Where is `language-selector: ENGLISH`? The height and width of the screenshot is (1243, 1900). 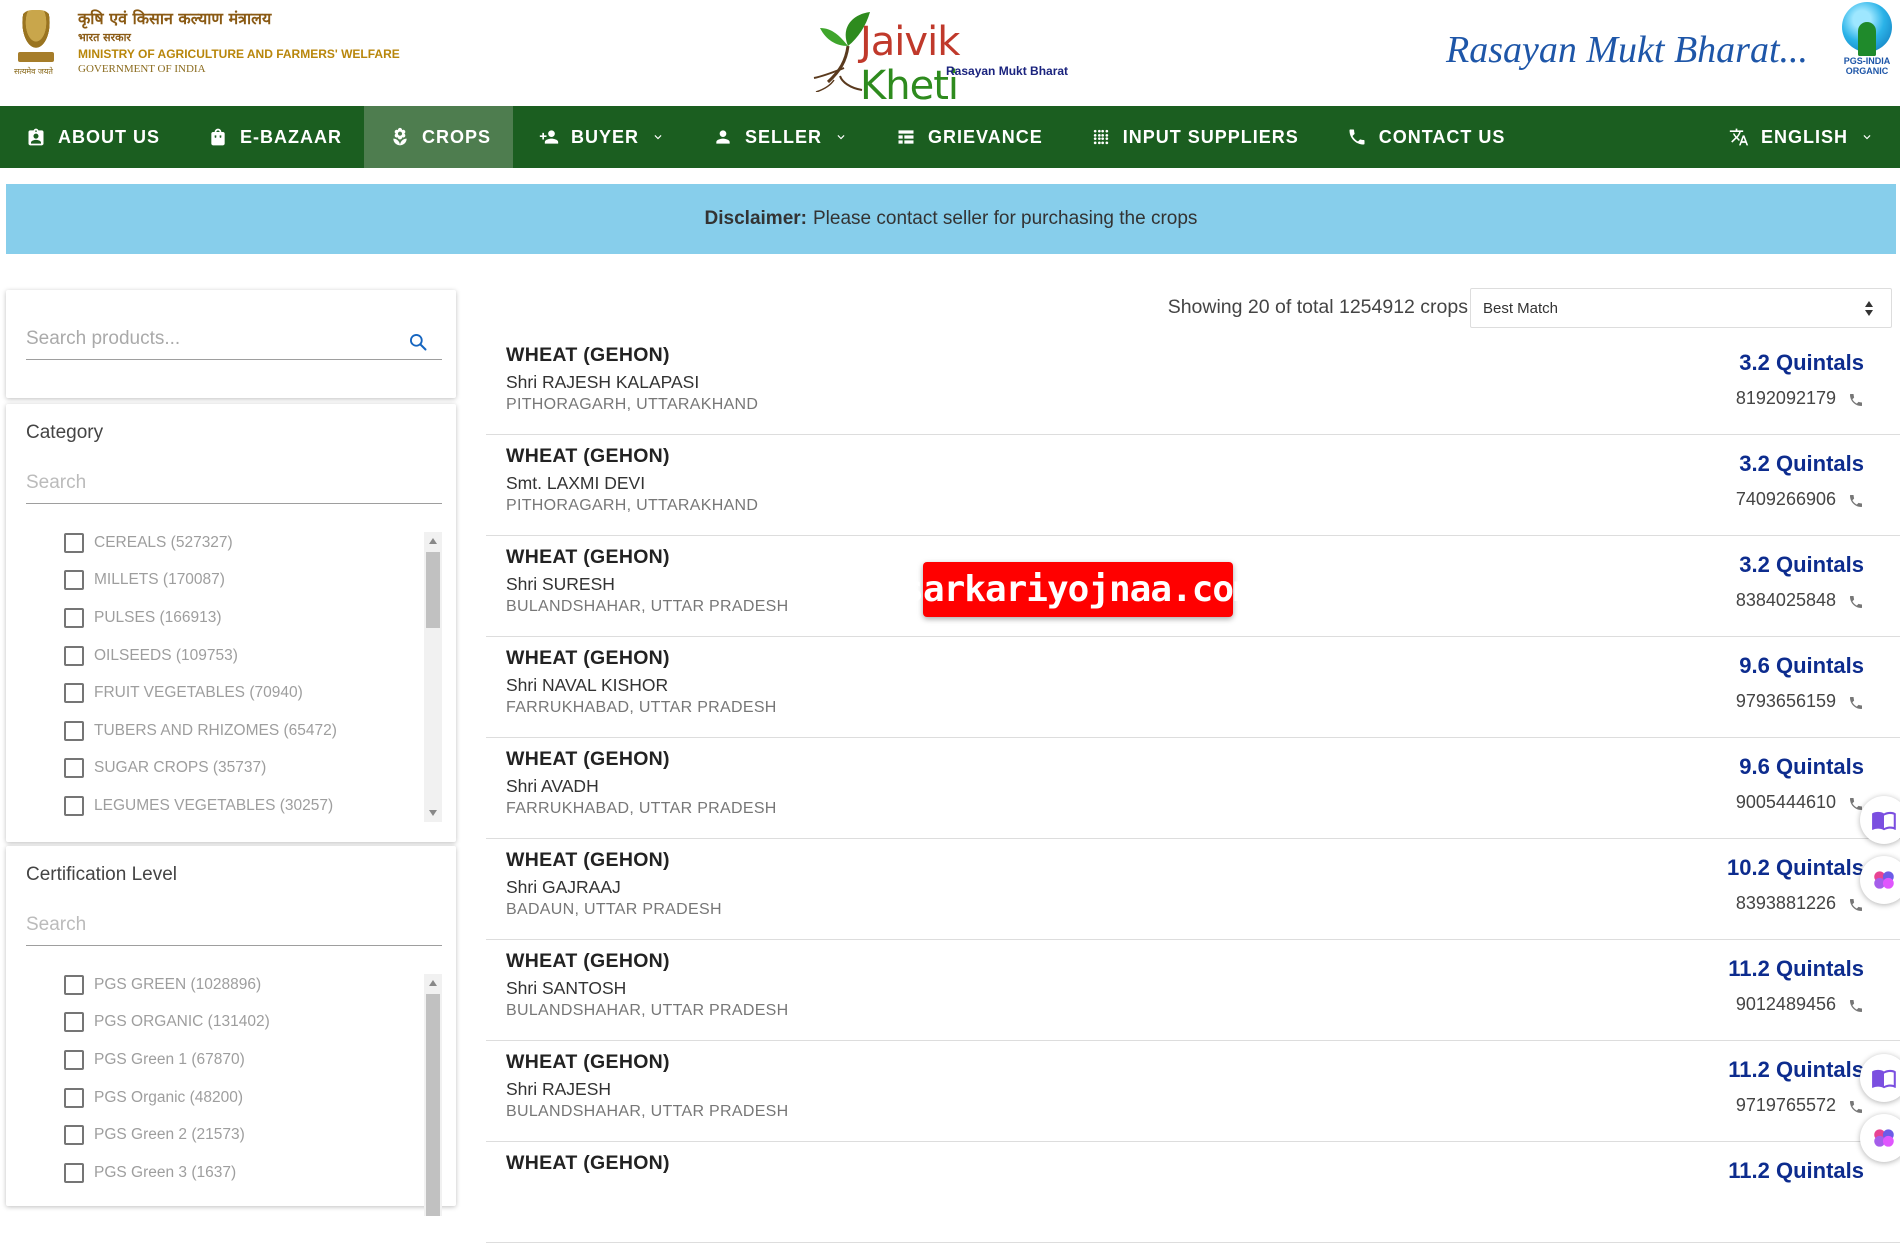 language-selector: ENGLISH is located at coordinates (1801, 137).